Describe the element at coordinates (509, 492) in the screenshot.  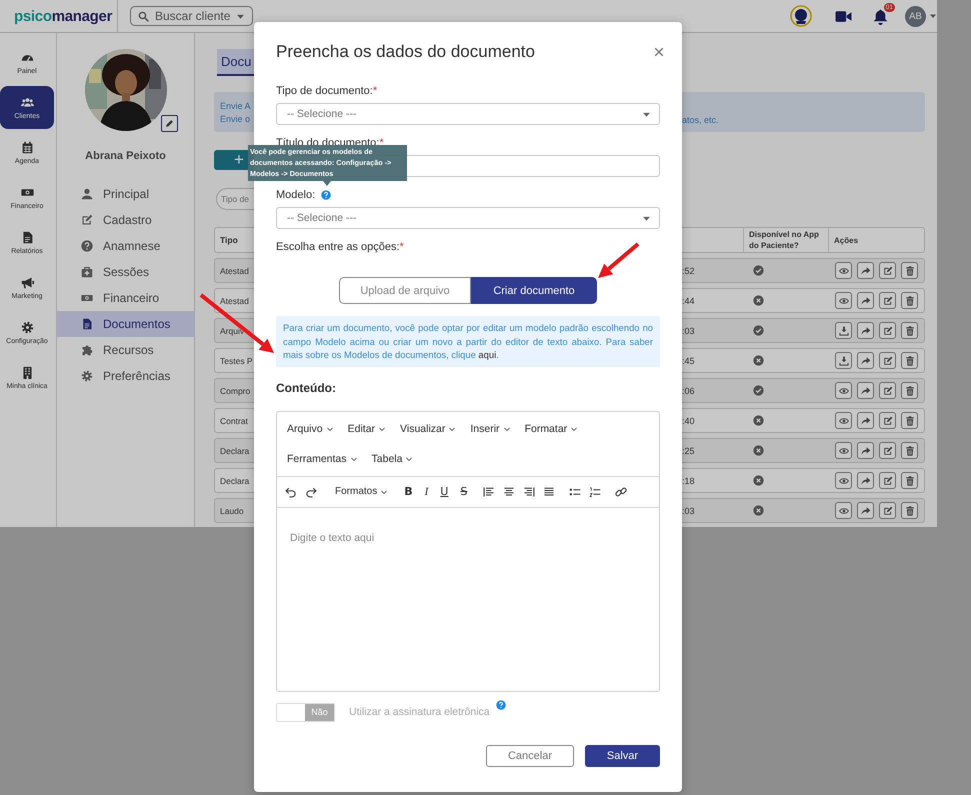
I see `align-center-icon` at that location.